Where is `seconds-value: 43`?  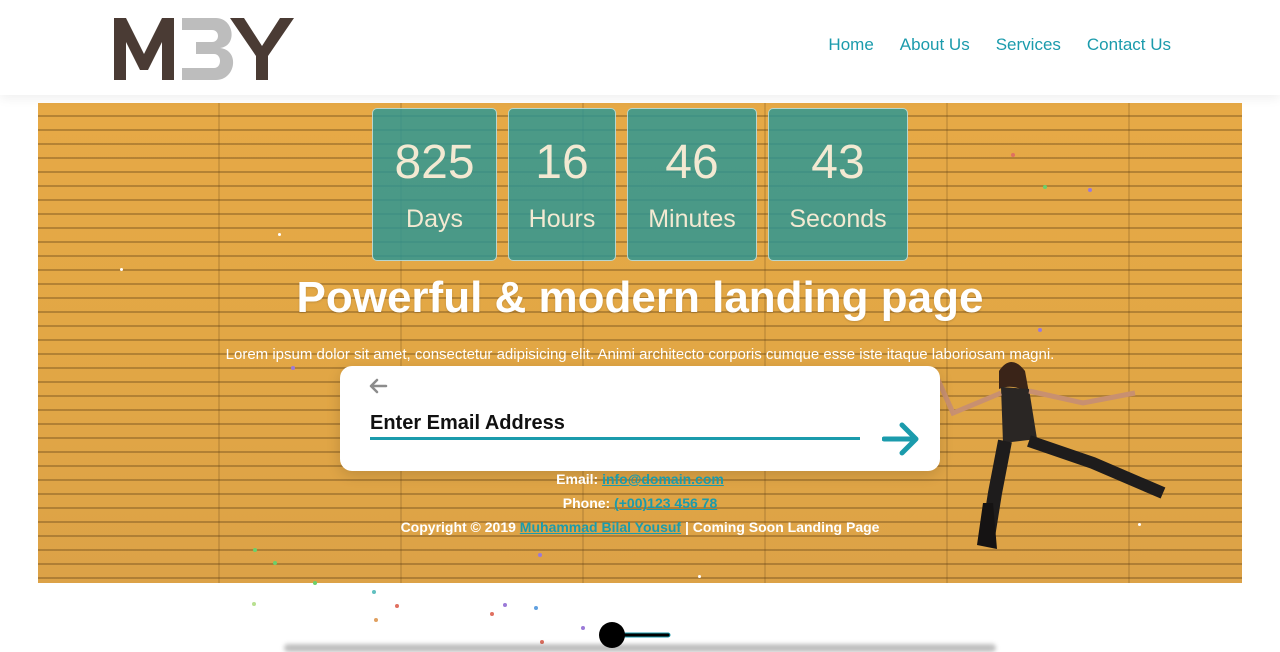
seconds-value: 43 is located at coordinates (838, 162).